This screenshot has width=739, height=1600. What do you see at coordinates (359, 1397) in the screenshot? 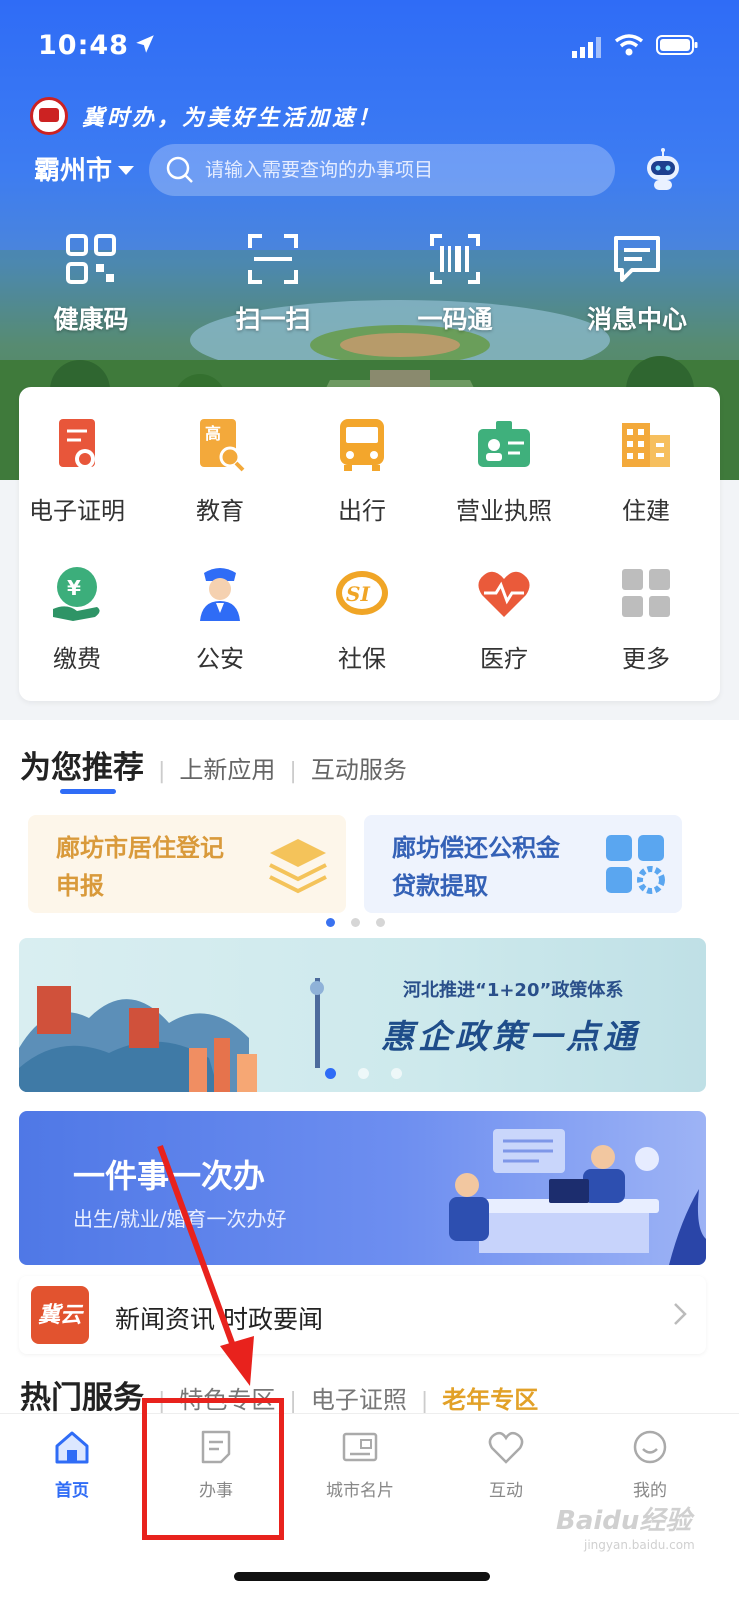
I see `tab-e-license: 电子证照` at bounding box center [359, 1397].